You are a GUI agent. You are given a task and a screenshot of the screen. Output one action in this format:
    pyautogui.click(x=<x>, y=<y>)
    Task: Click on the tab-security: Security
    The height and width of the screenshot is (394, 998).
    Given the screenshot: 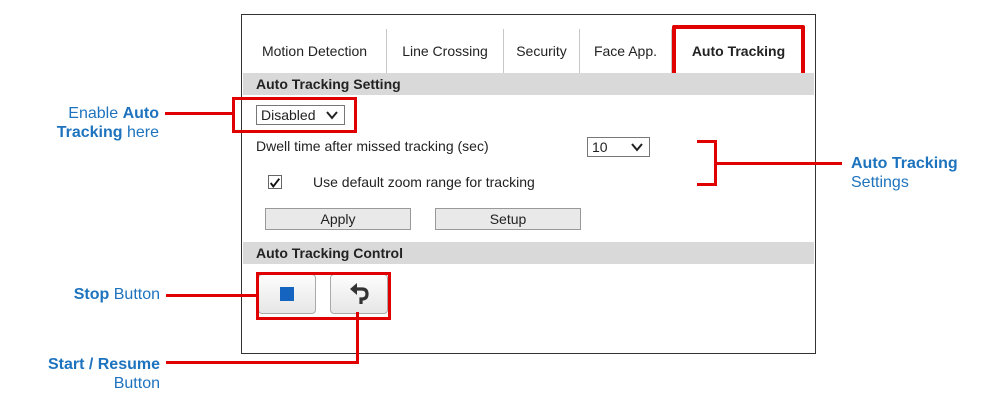 What is the action you would take?
    pyautogui.click(x=542, y=51)
    